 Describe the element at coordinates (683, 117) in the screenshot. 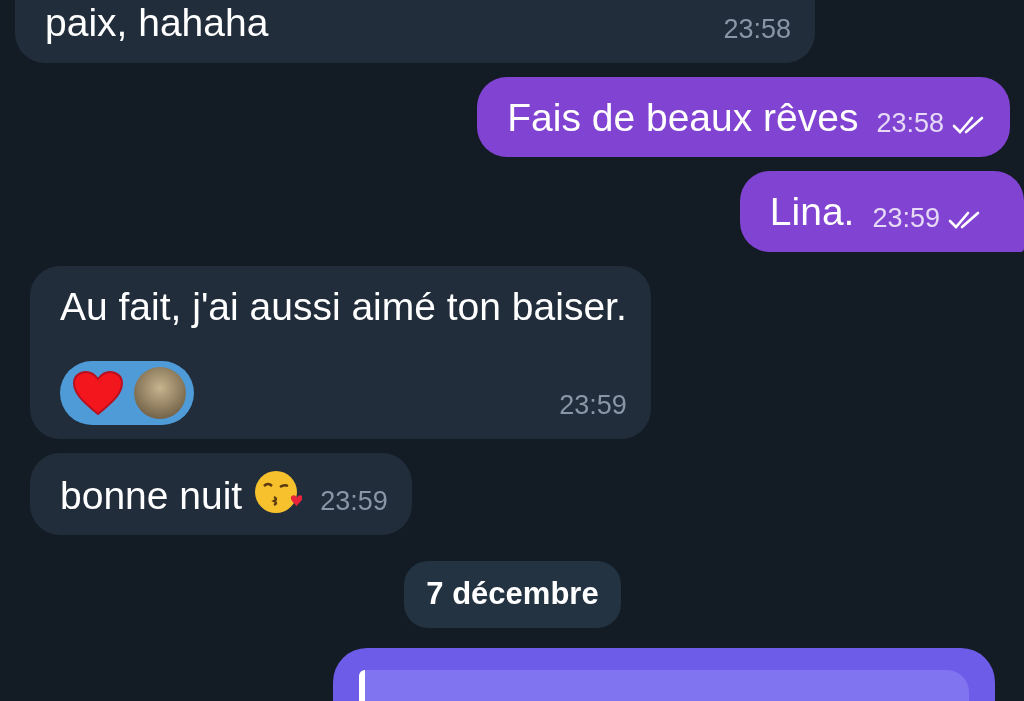

I see `message-text: Fais de beaux rêves` at that location.